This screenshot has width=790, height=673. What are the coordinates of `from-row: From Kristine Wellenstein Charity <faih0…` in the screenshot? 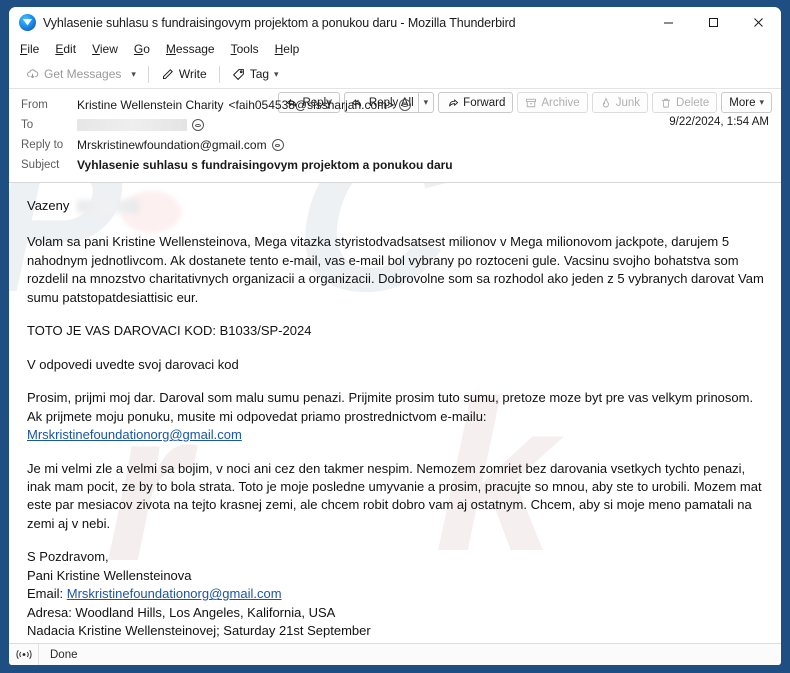 It's located at (395, 105).